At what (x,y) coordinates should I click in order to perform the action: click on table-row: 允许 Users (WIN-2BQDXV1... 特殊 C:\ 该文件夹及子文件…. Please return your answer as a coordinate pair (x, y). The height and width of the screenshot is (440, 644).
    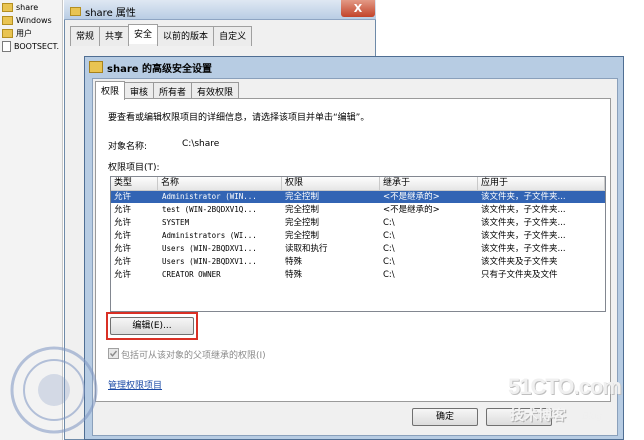
    Looking at the image, I should click on (358, 262).